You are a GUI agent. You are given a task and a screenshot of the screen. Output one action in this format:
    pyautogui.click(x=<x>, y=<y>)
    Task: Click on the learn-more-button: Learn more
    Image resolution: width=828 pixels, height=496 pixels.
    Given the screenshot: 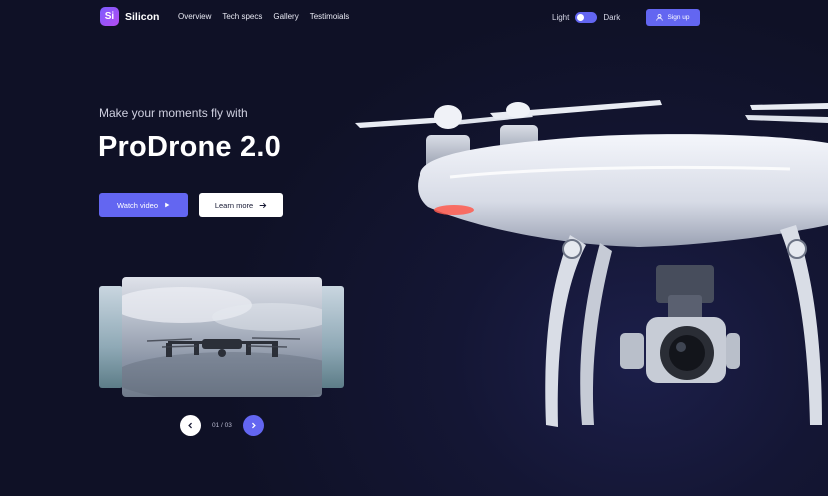 What is the action you would take?
    pyautogui.click(x=241, y=205)
    